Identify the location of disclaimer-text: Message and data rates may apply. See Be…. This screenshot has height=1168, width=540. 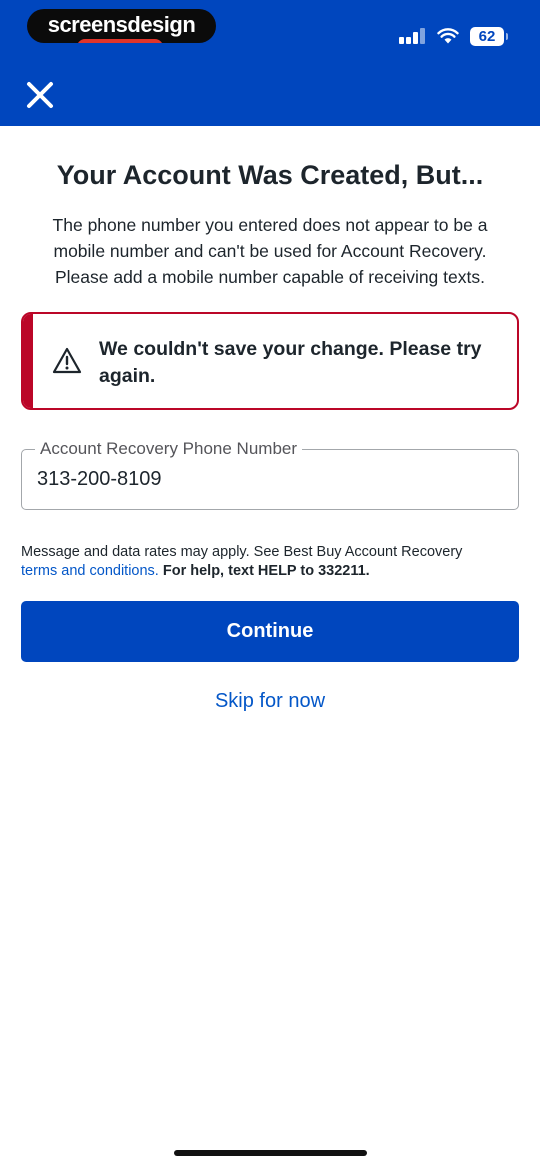
(271, 561).